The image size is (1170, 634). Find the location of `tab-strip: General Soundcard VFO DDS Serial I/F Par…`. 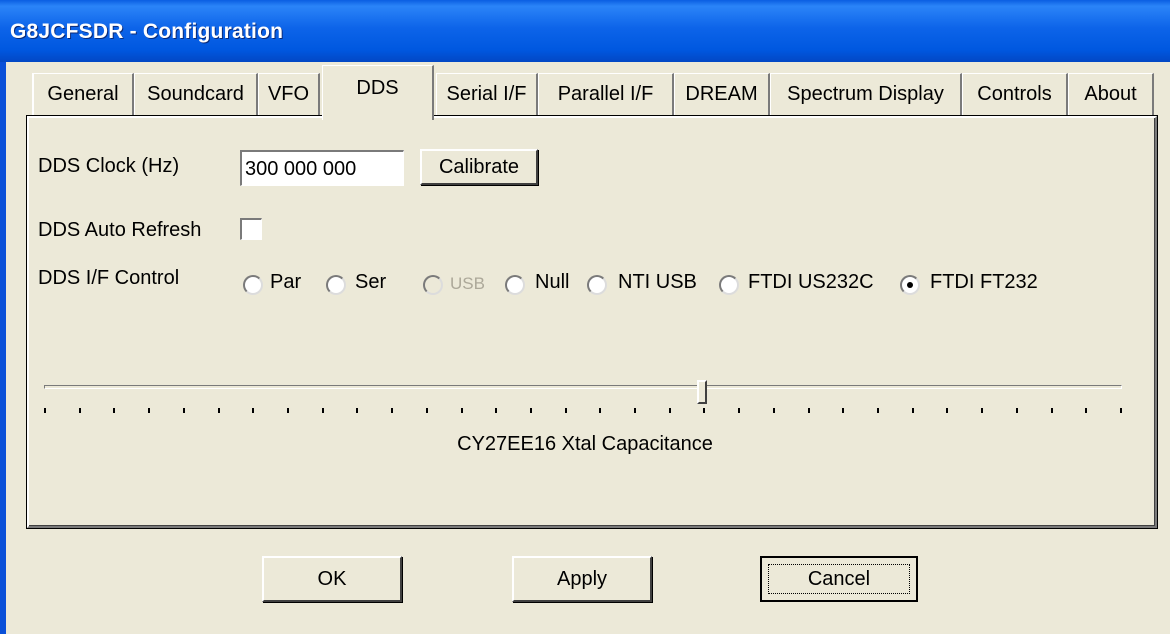

tab-strip: General Soundcard VFO DDS Serial I/F Par… is located at coordinates (585, 91).